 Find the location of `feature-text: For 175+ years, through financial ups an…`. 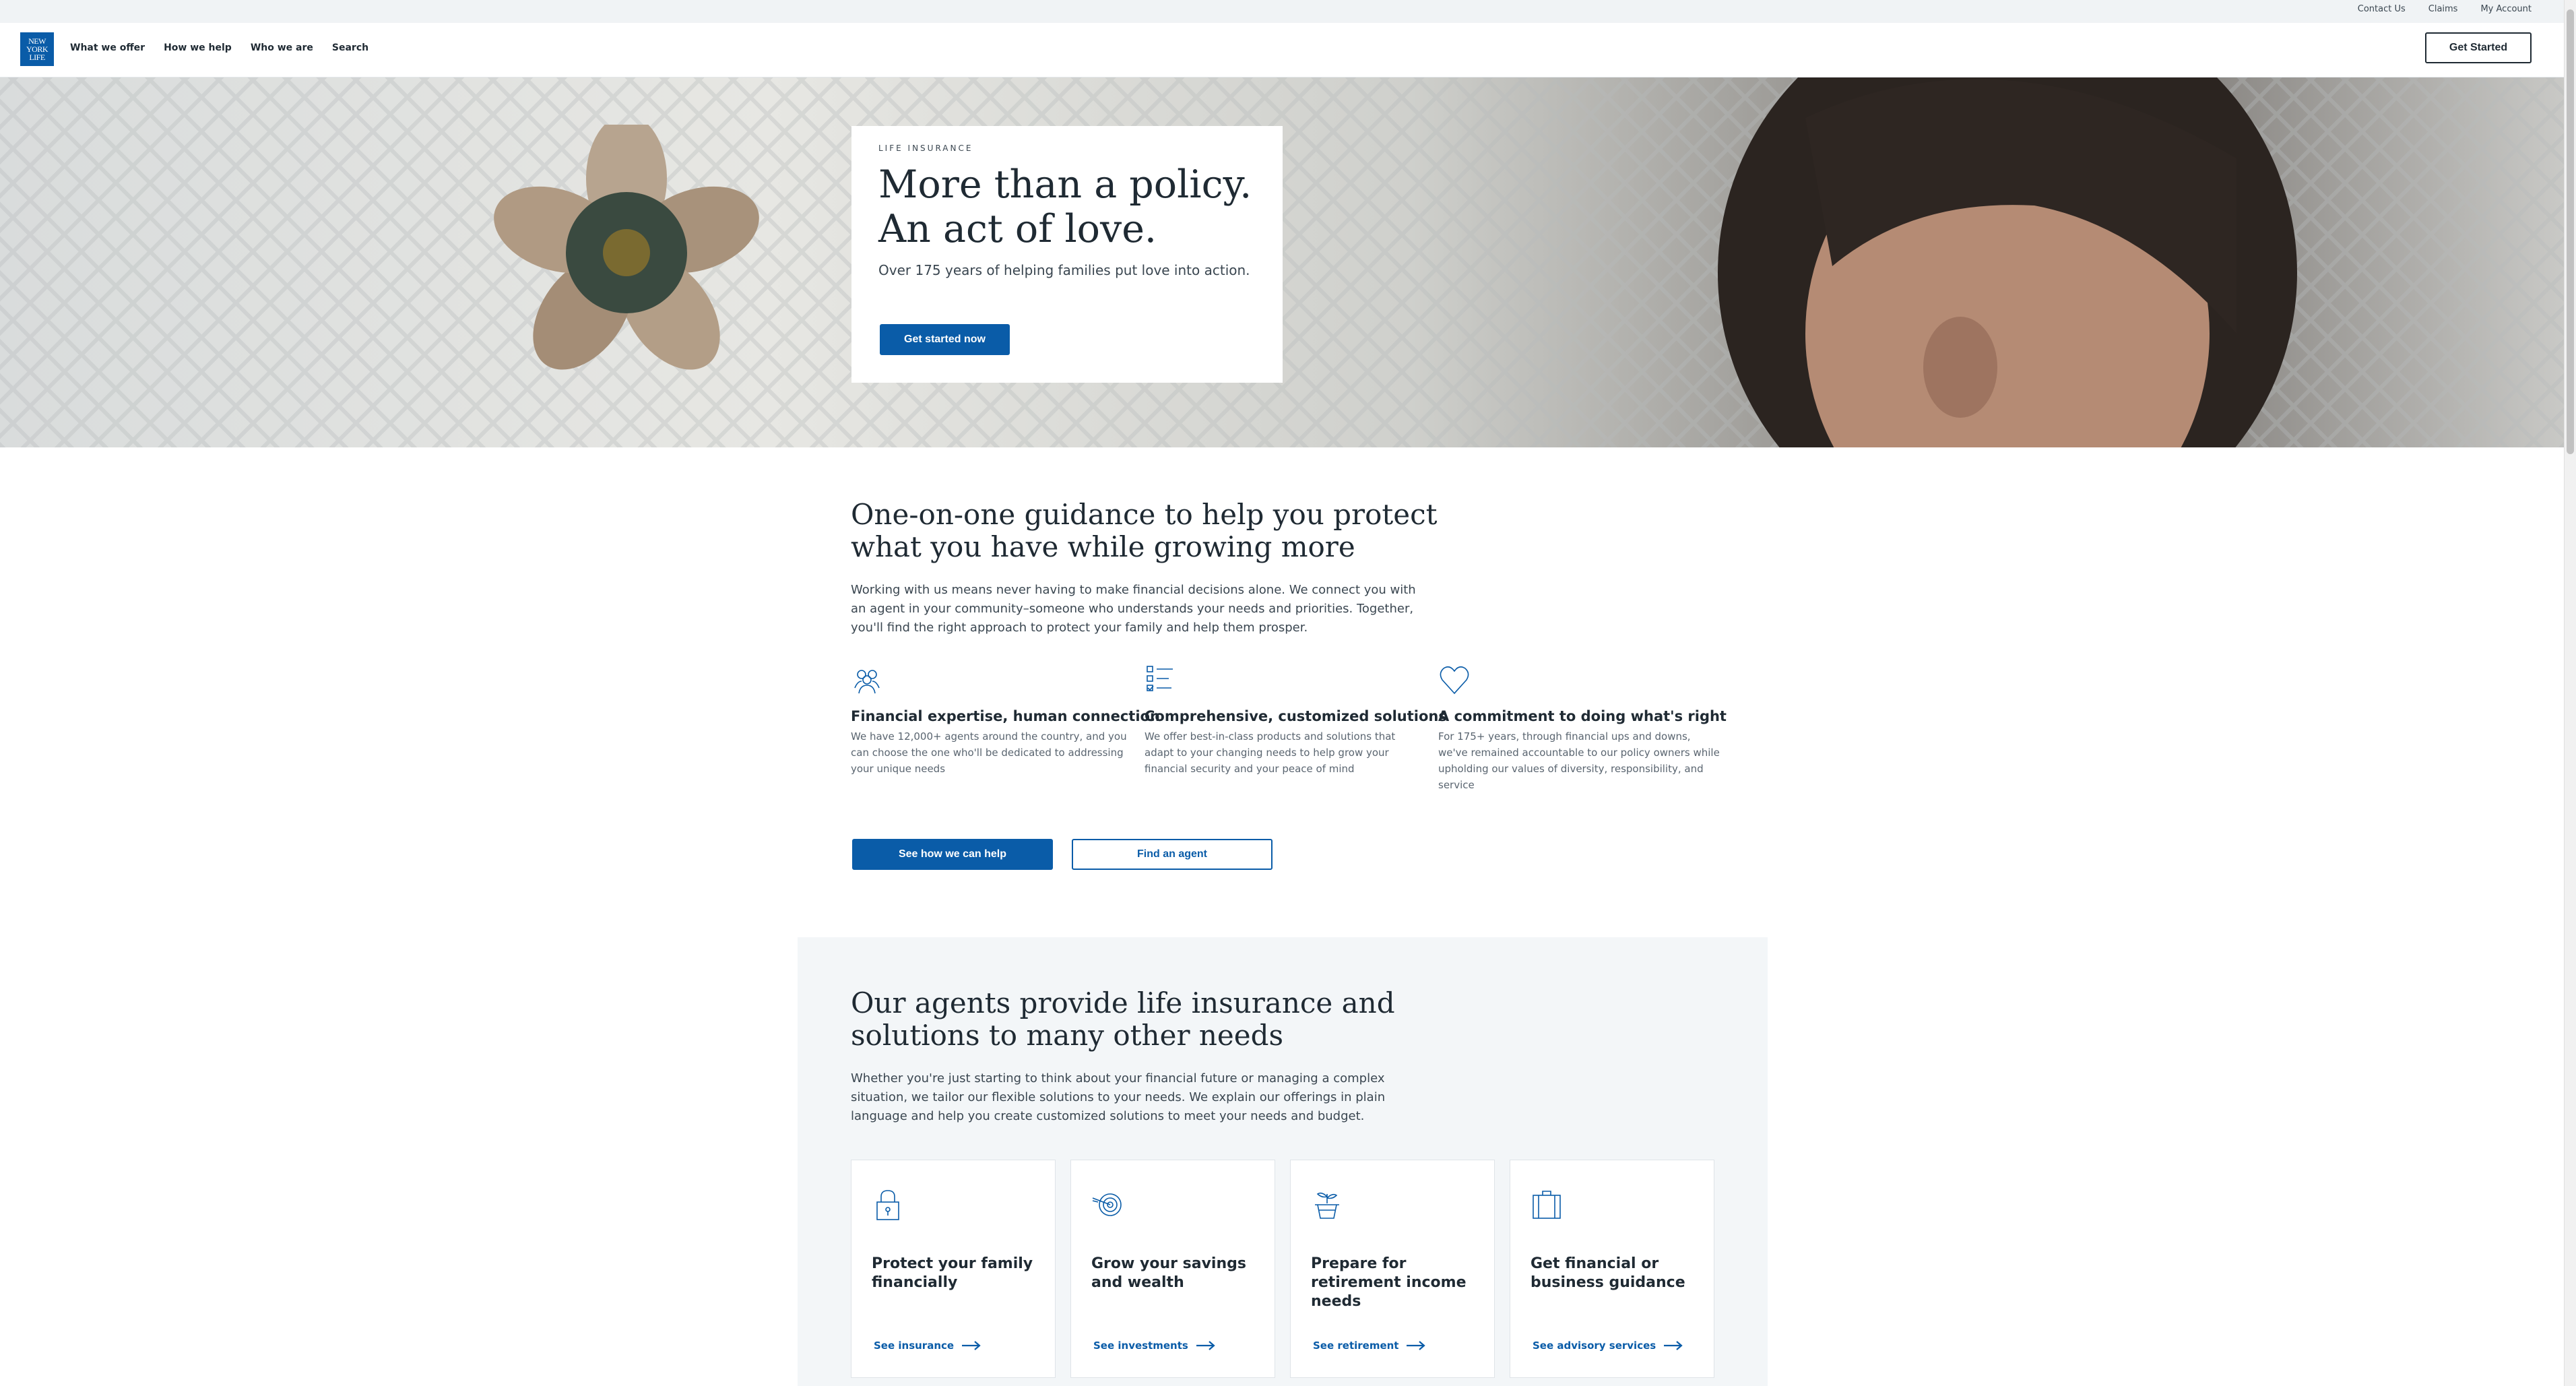

feature-text: For 175+ years, through financial ups an… is located at coordinates (1579, 761).